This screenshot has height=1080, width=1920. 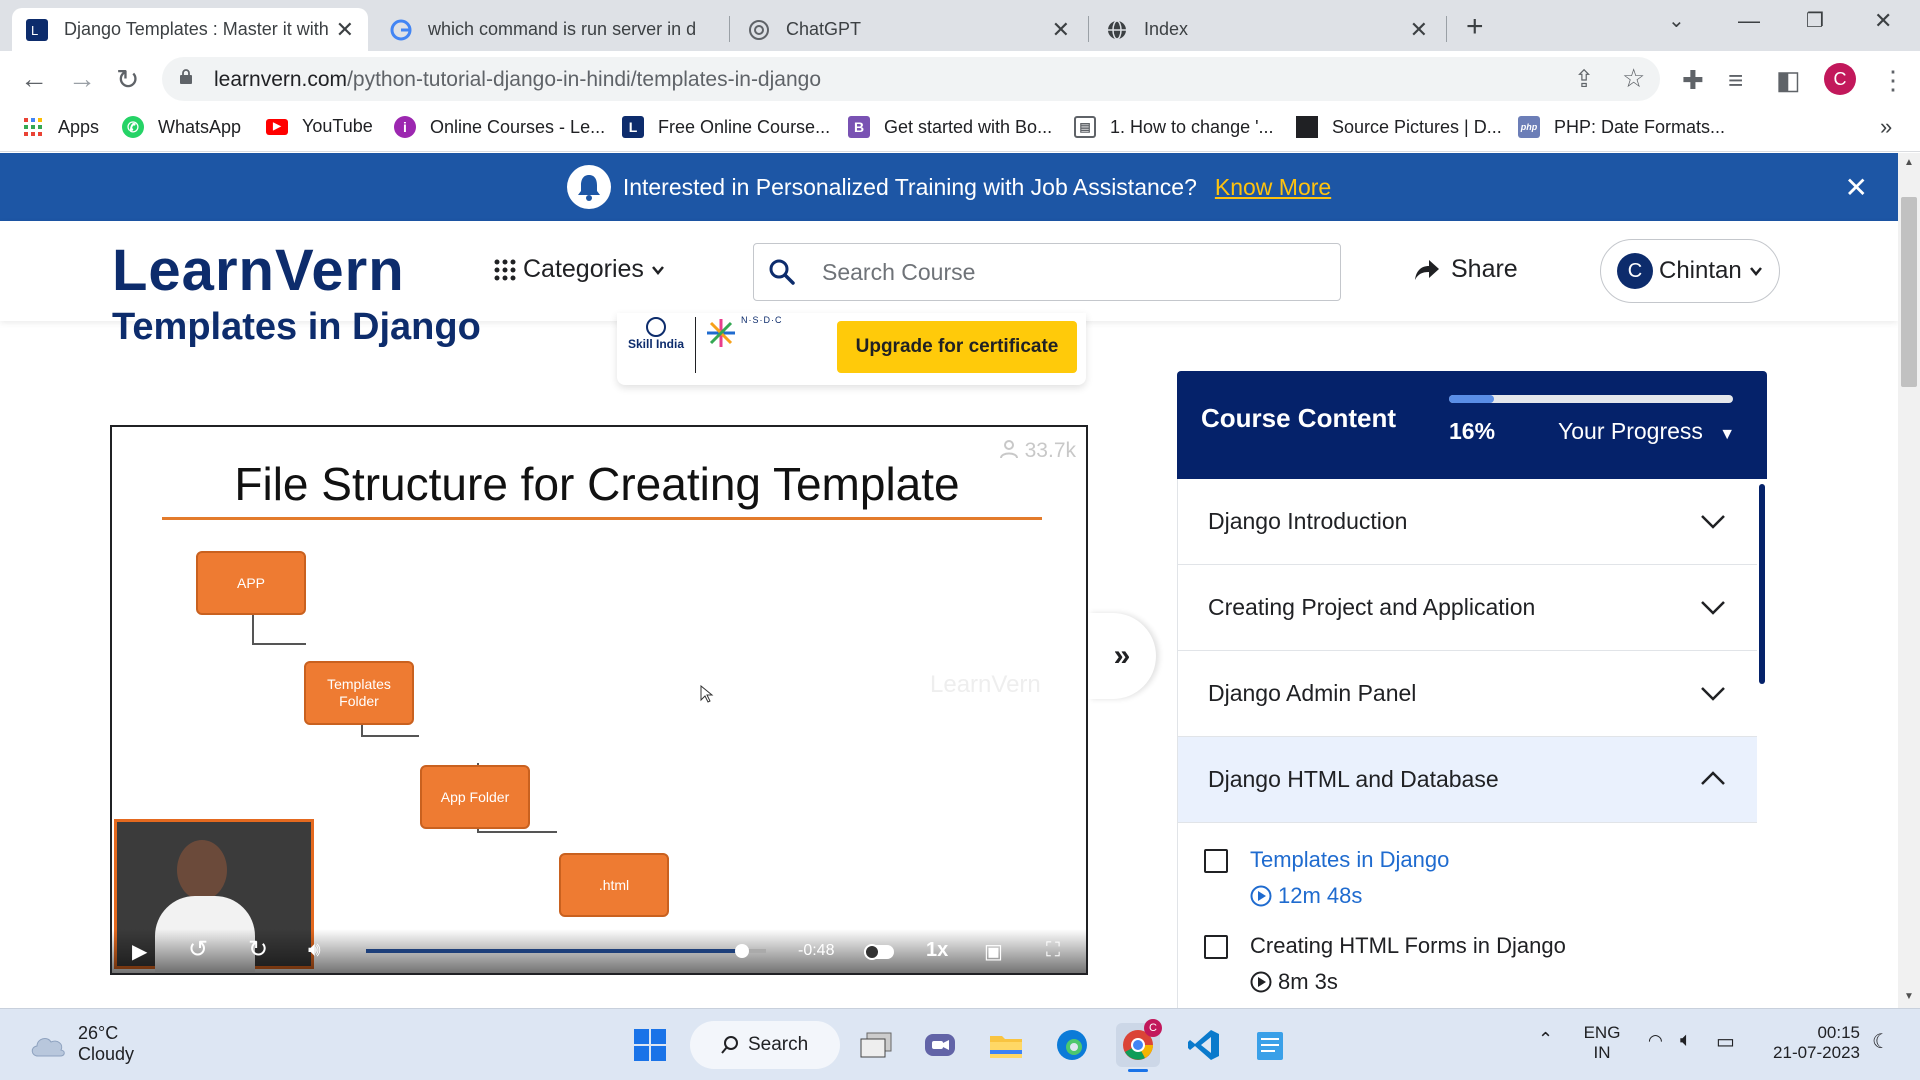 What do you see at coordinates (1762, 584) in the screenshot?
I see `course-content-scrollbar` at bounding box center [1762, 584].